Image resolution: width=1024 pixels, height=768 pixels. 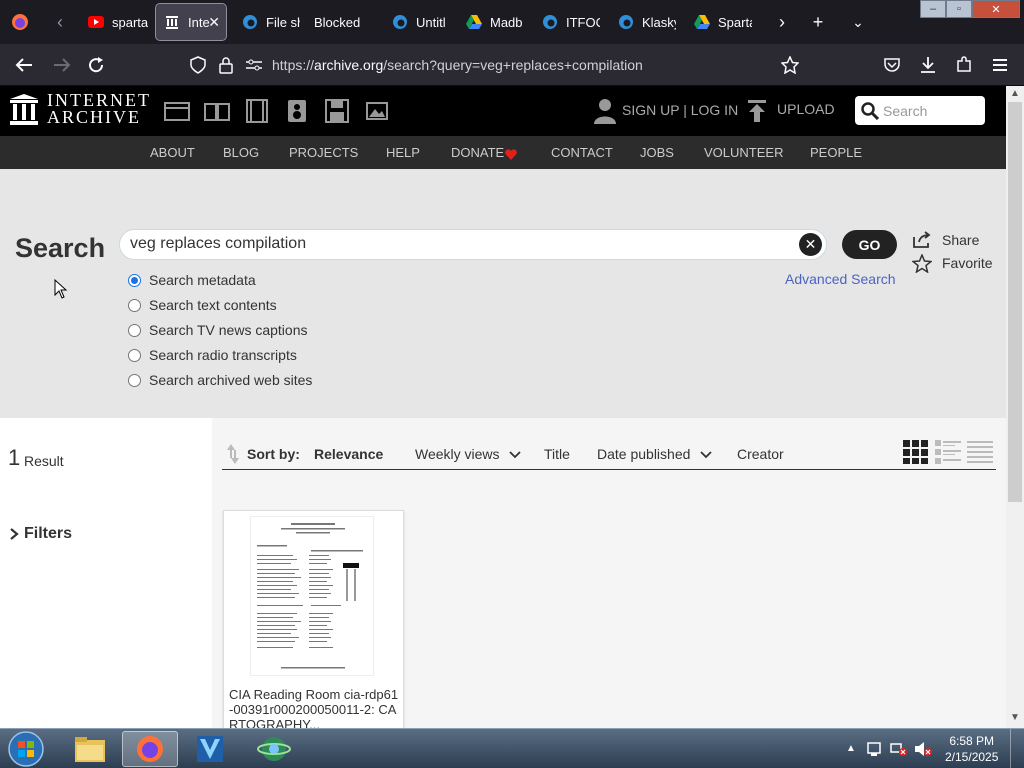 What do you see at coordinates (60, 22) in the screenshot?
I see `tab-scroll-left-icon: ‹` at bounding box center [60, 22].